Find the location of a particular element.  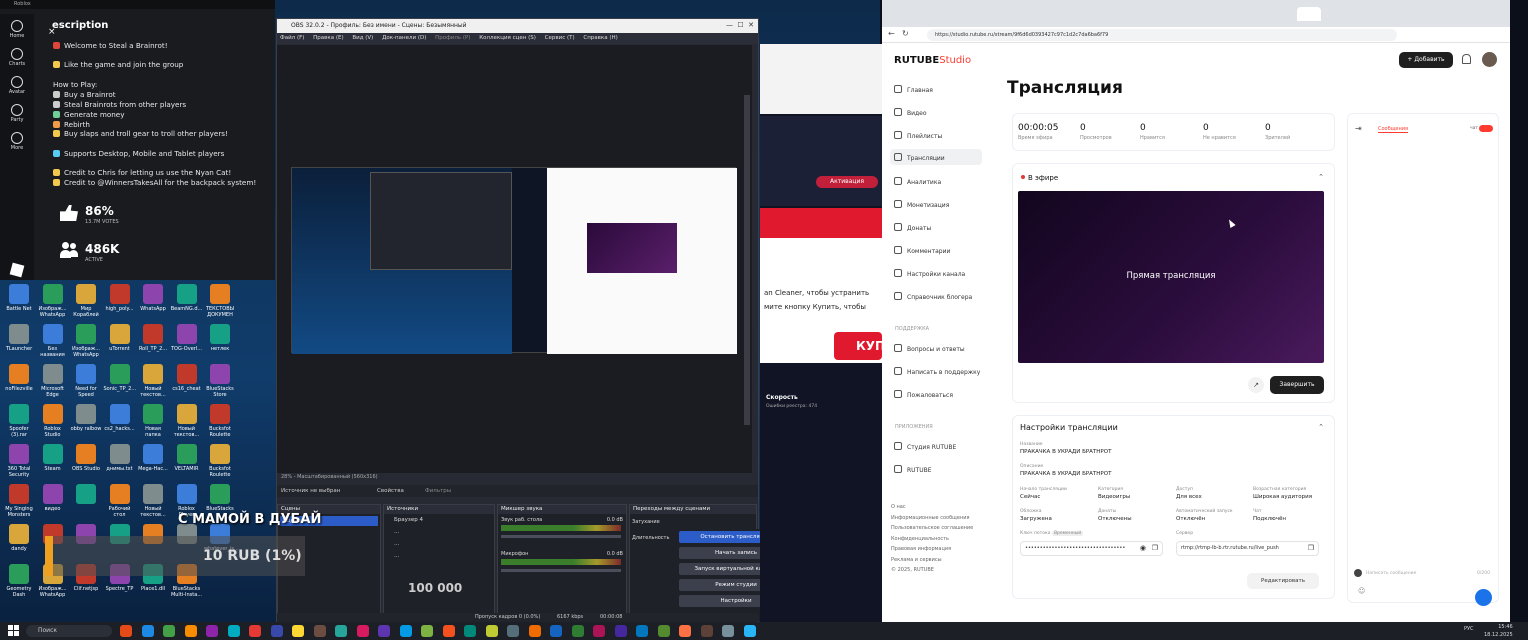

share-icon: ↗ is located at coordinates (1256, 385).